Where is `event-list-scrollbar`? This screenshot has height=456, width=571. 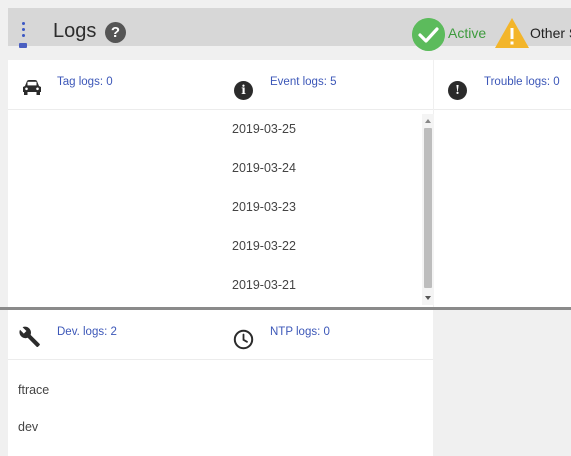
event-list-scrollbar is located at coordinates (428, 209).